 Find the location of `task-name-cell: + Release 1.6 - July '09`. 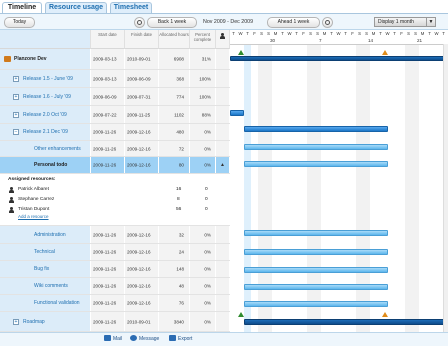

task-name-cell: + Release 1.6 - July '09 is located at coordinates (45, 96).